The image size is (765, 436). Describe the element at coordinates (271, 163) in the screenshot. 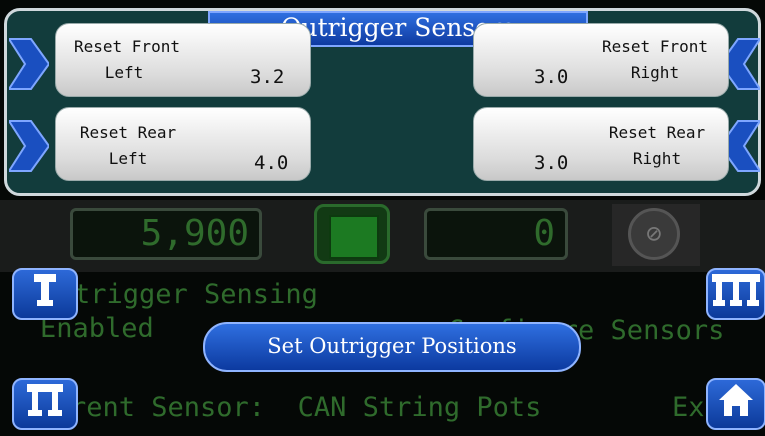

I see `rear-left-value: 4.0` at that location.